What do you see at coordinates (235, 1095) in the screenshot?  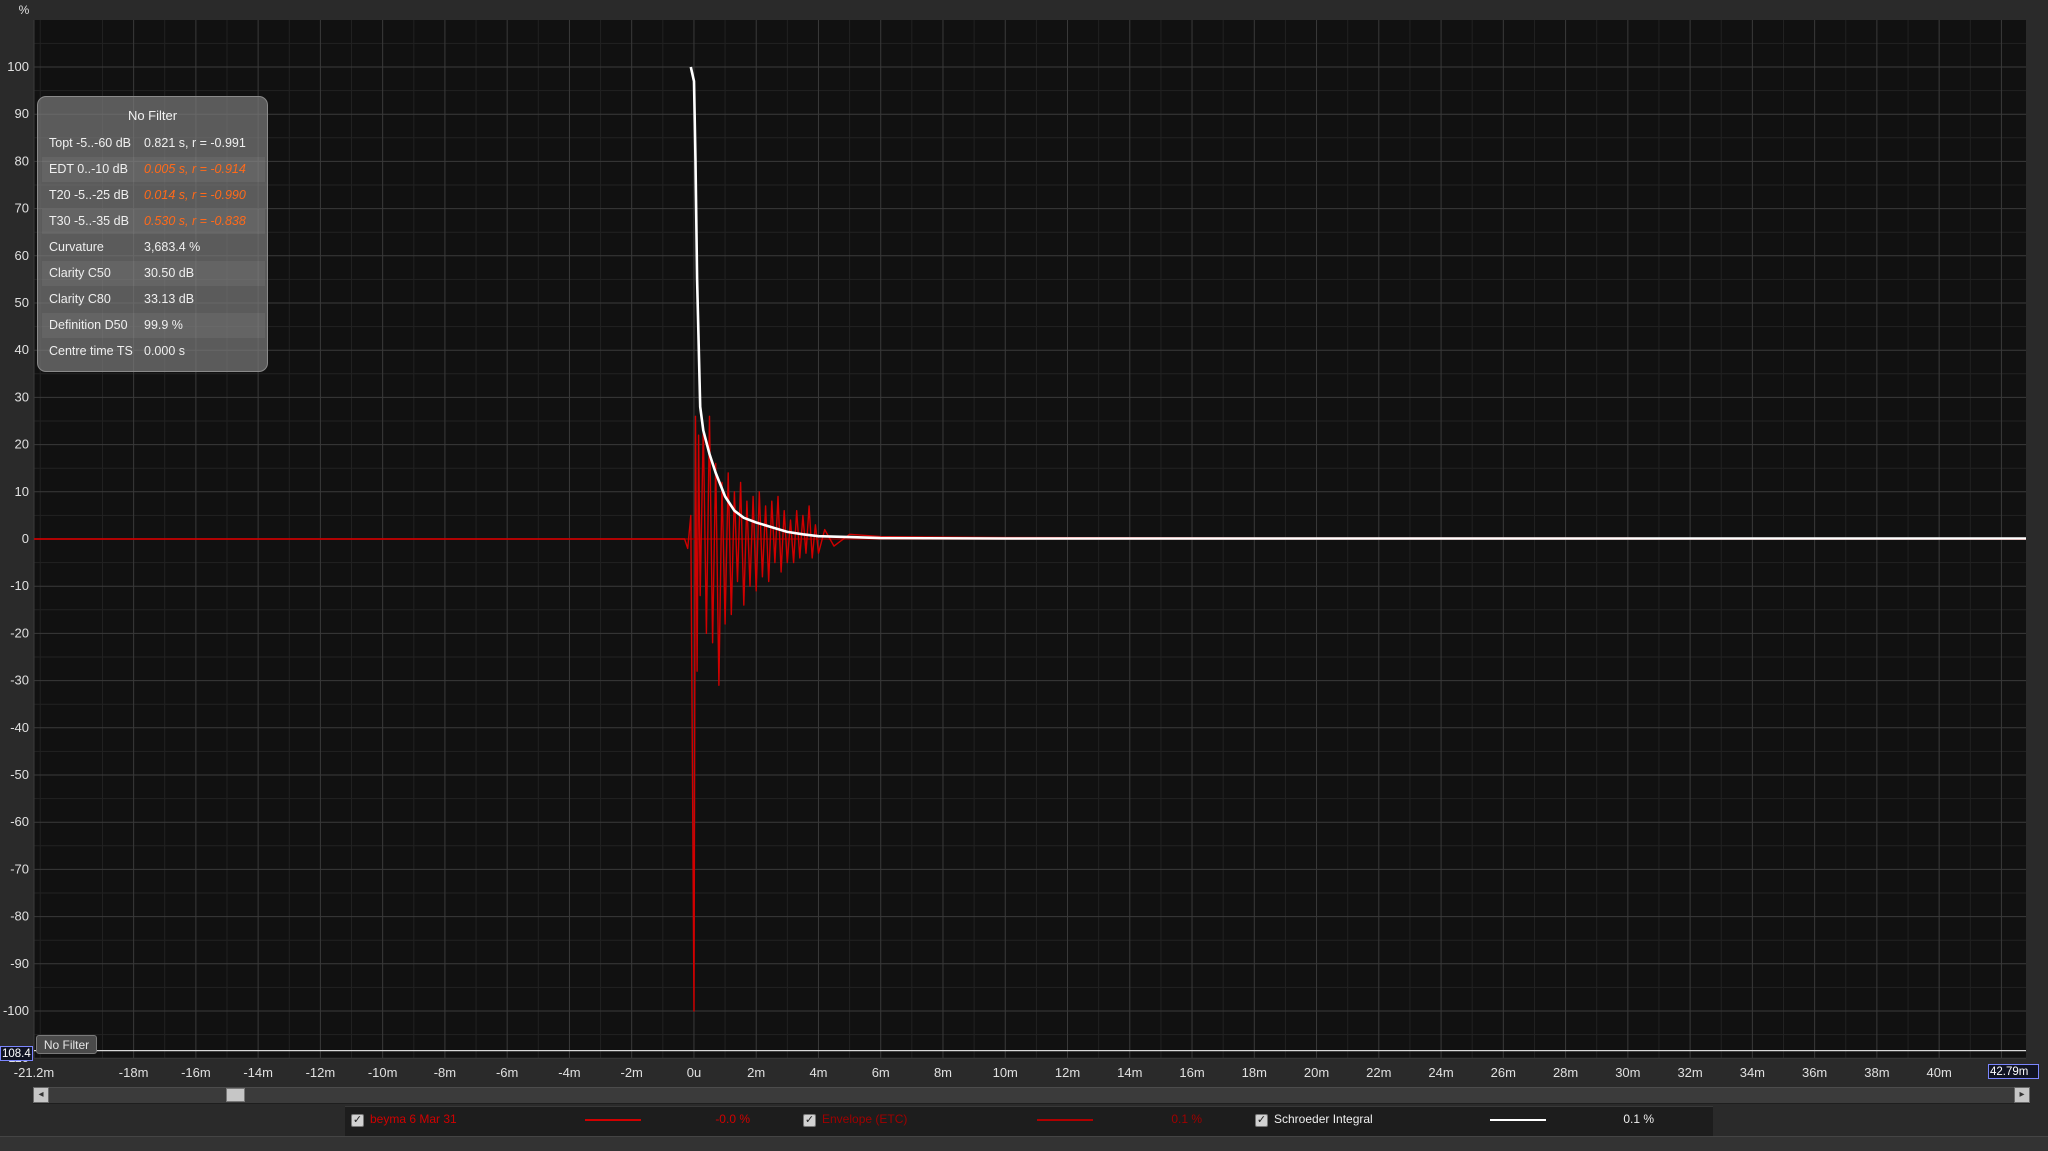 I see `scrollbar-thumb` at bounding box center [235, 1095].